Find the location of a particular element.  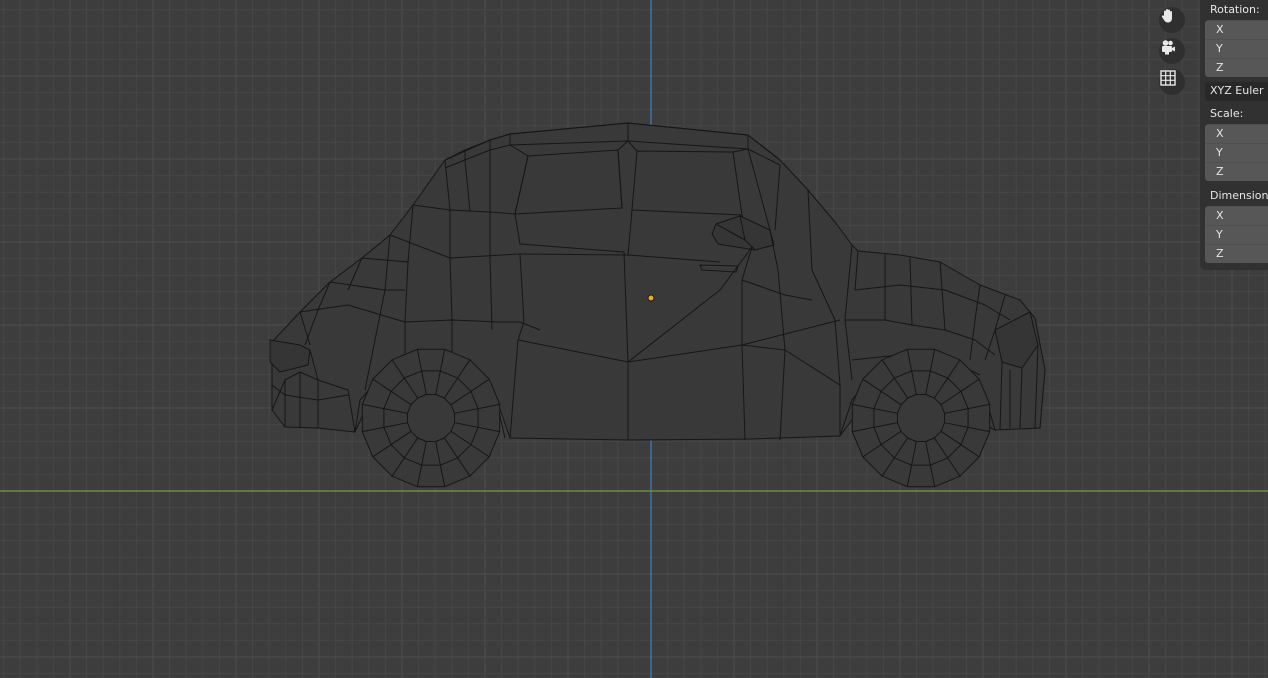

dimensions-y-field: Y is located at coordinates (1236, 234).